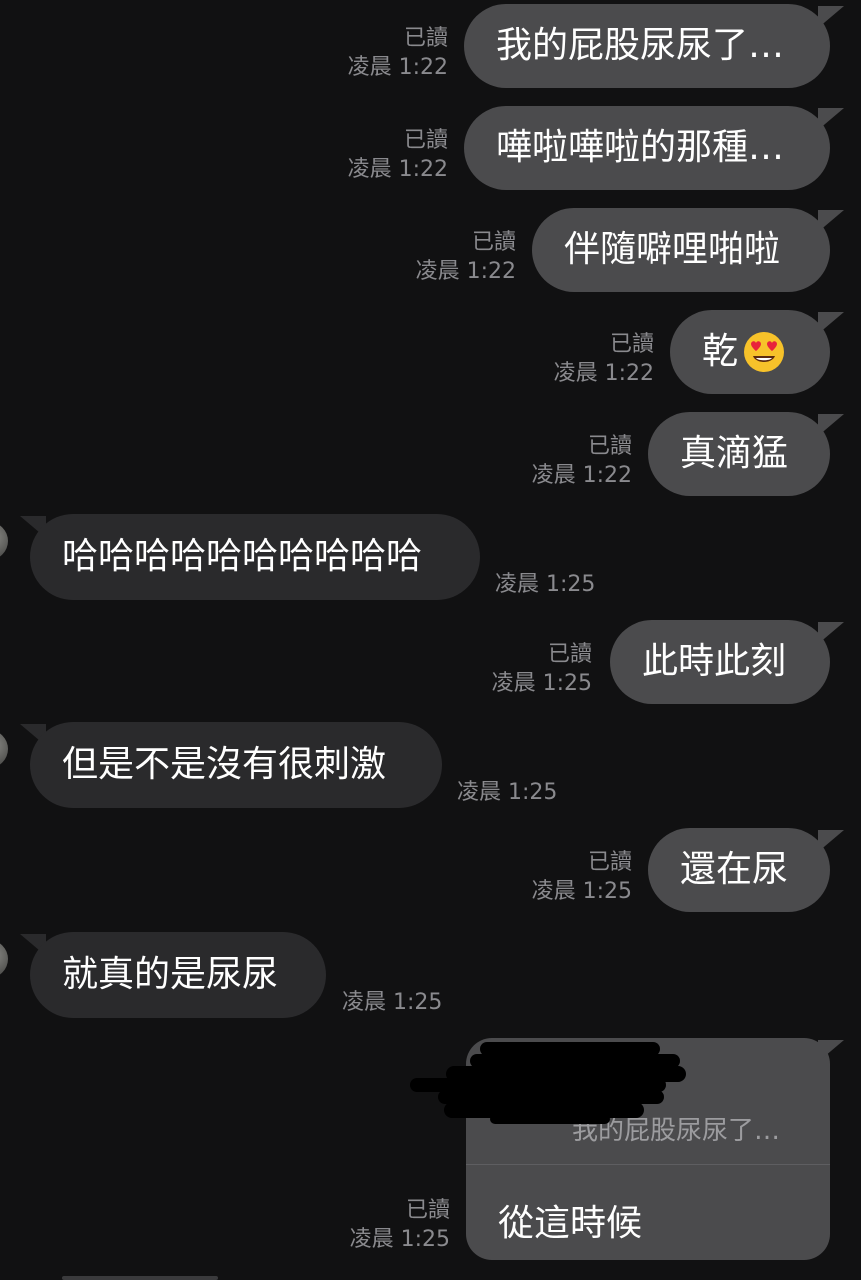  What do you see at coordinates (170, 974) in the screenshot?
I see `message-text: 就真的是尿尿` at bounding box center [170, 974].